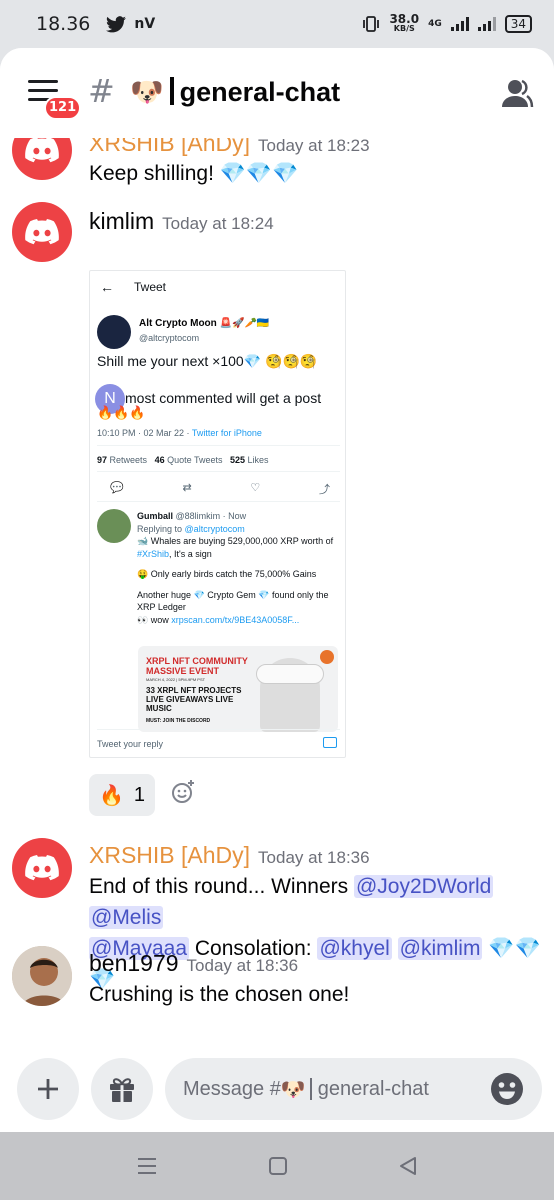  I want to click on reply-handle: @88limkim · Now, so click(211, 516).